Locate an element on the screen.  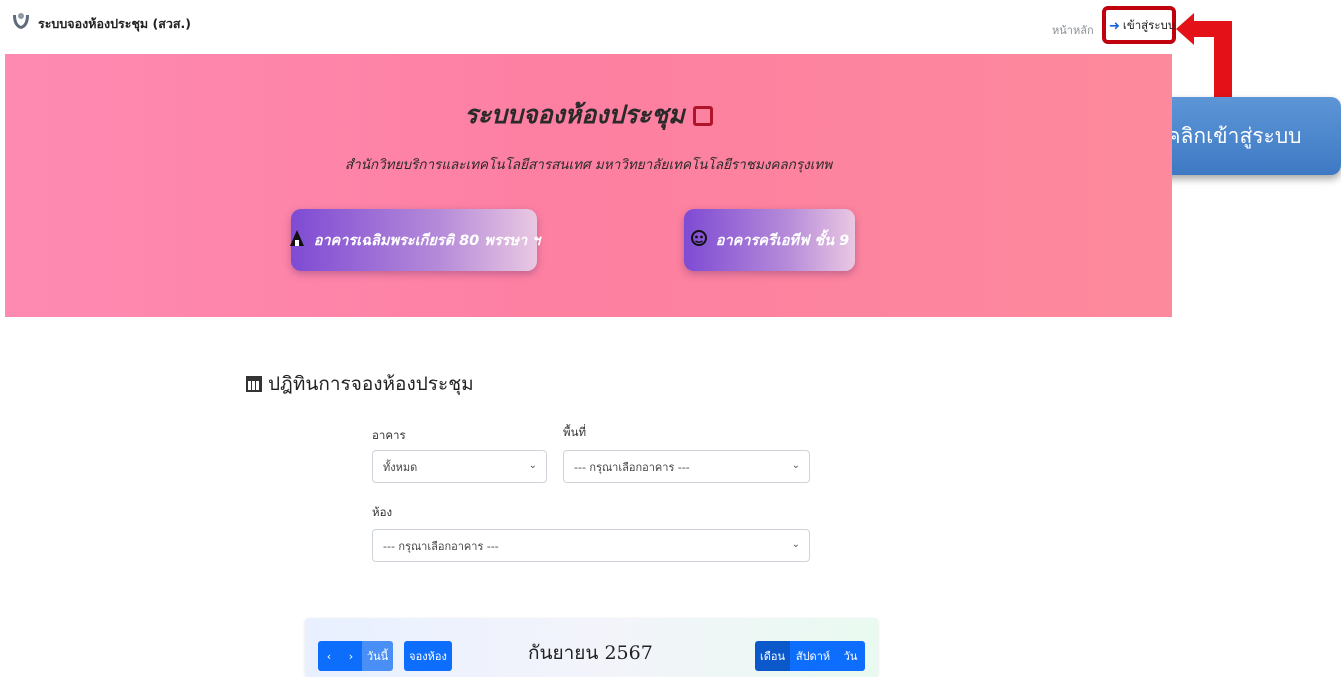
banner-title-text: ระบบจองห้องประชุม is located at coordinates (574, 114).